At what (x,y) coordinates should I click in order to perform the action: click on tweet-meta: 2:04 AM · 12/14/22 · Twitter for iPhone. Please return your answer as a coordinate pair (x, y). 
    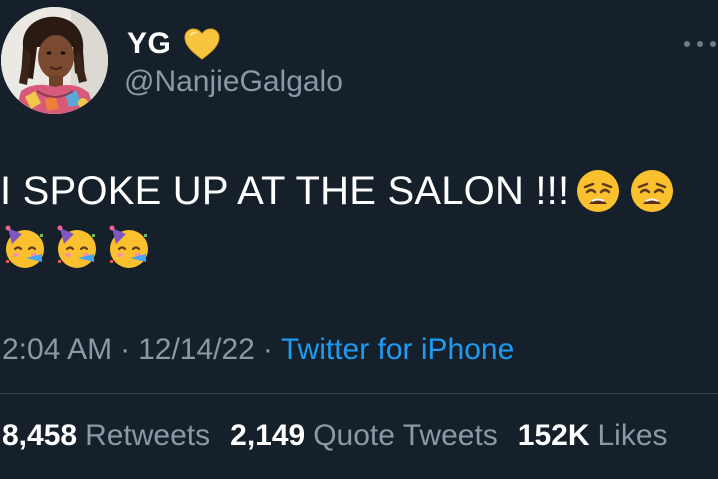
    Looking at the image, I should click on (258, 350).